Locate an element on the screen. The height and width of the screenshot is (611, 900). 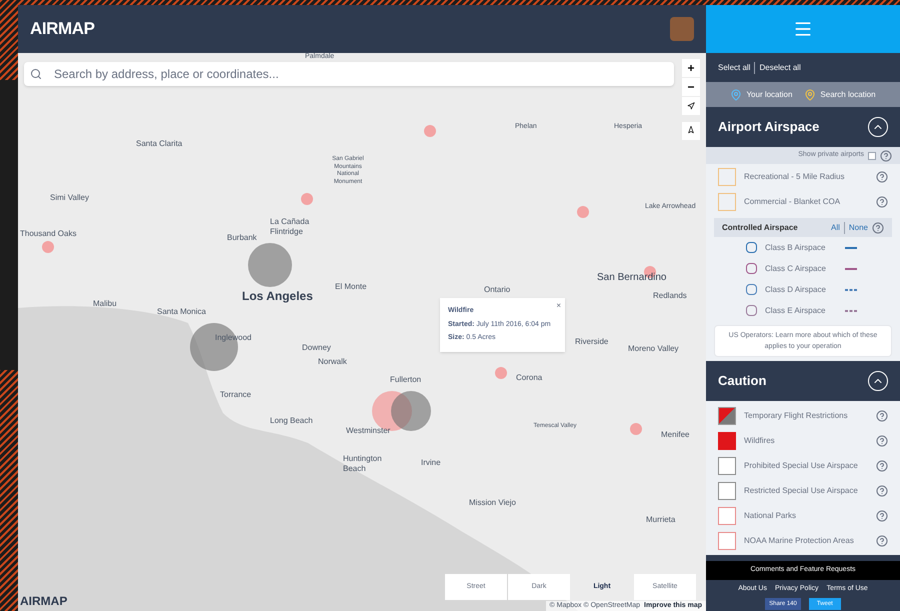
place-label: Thousand Oaks is located at coordinates (48, 234).